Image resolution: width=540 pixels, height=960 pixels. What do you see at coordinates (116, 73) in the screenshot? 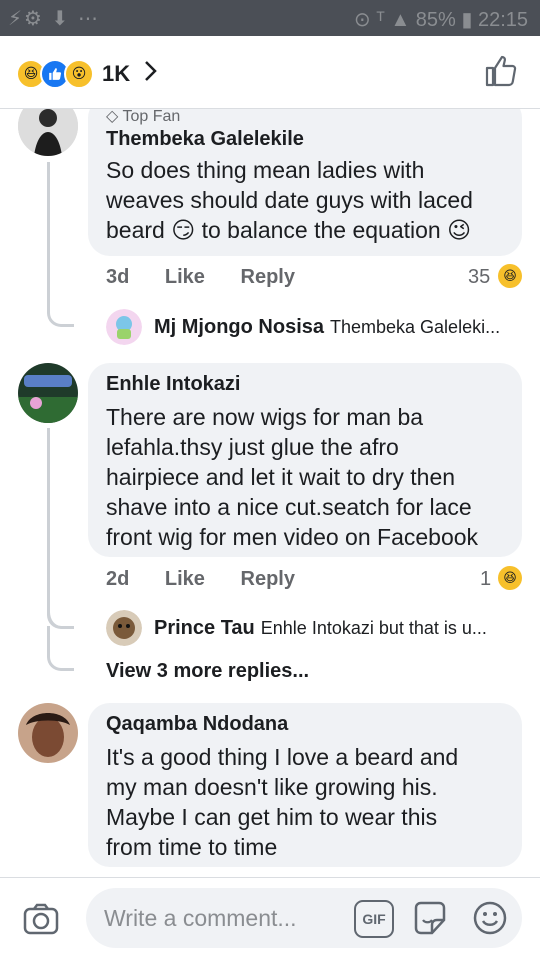
I see `reaction-count: 1K` at bounding box center [116, 73].